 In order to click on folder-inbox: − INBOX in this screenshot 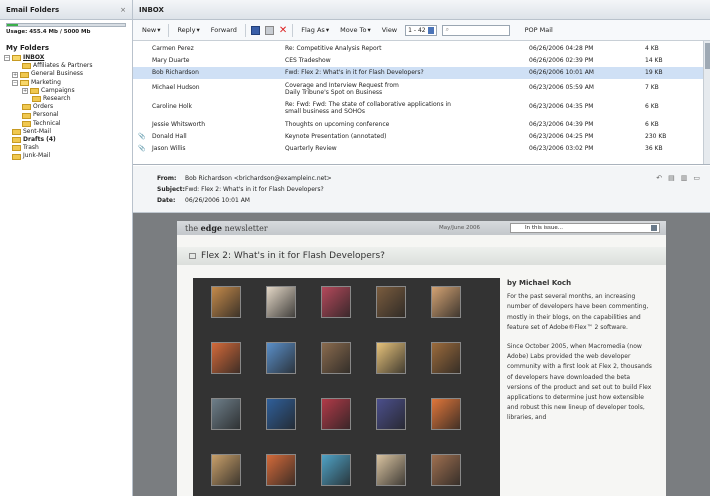, I will do `click(66, 58)`.